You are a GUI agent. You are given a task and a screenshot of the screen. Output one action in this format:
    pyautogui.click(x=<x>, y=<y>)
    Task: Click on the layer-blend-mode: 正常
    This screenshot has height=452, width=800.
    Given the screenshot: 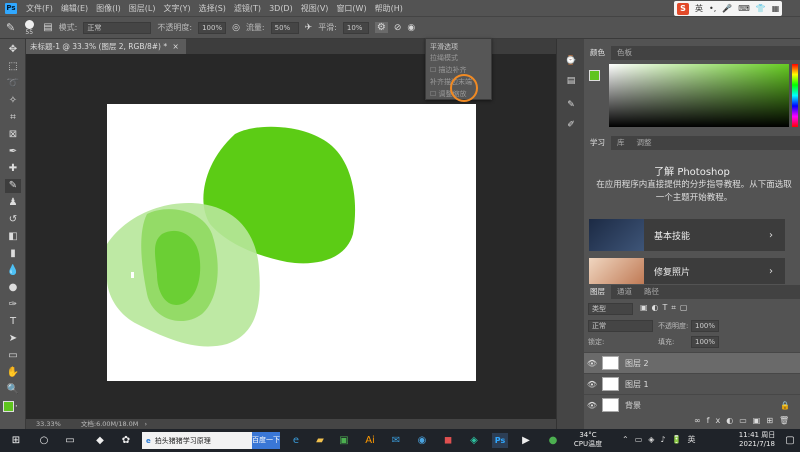 What is the action you would take?
    pyautogui.click(x=620, y=326)
    